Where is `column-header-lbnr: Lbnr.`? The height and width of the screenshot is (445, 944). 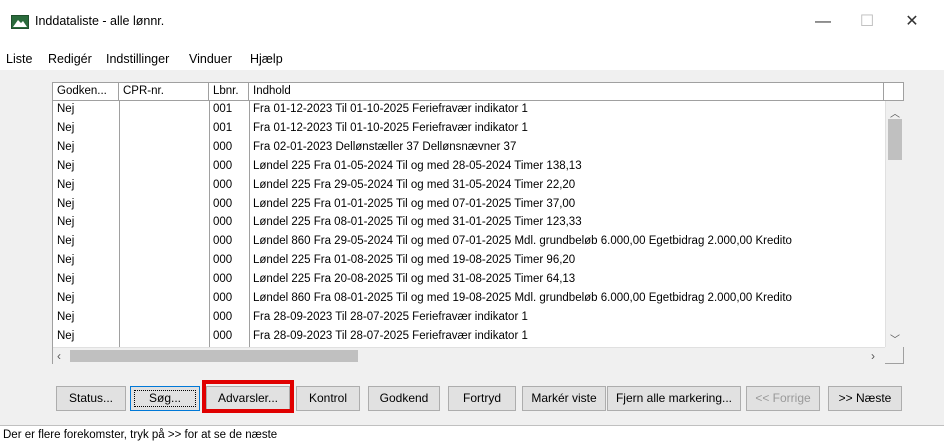 column-header-lbnr: Lbnr. is located at coordinates (229, 91).